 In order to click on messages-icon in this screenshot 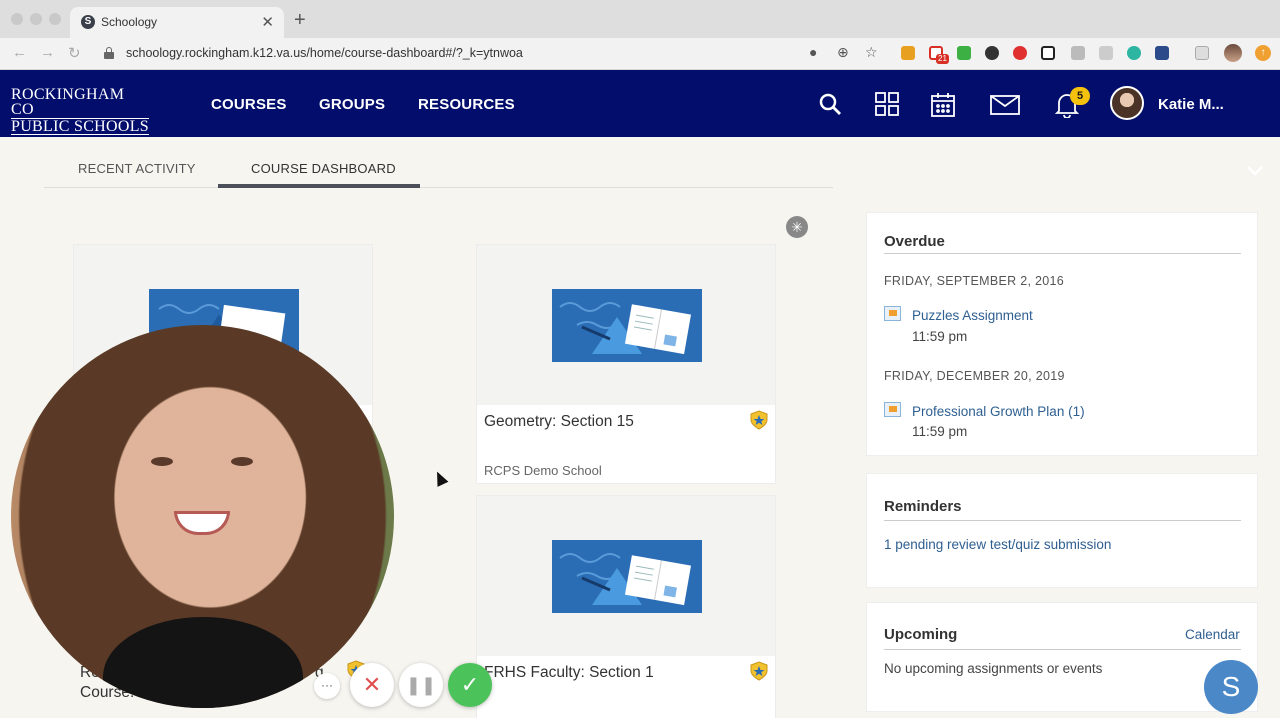, I will do `click(1005, 107)`.